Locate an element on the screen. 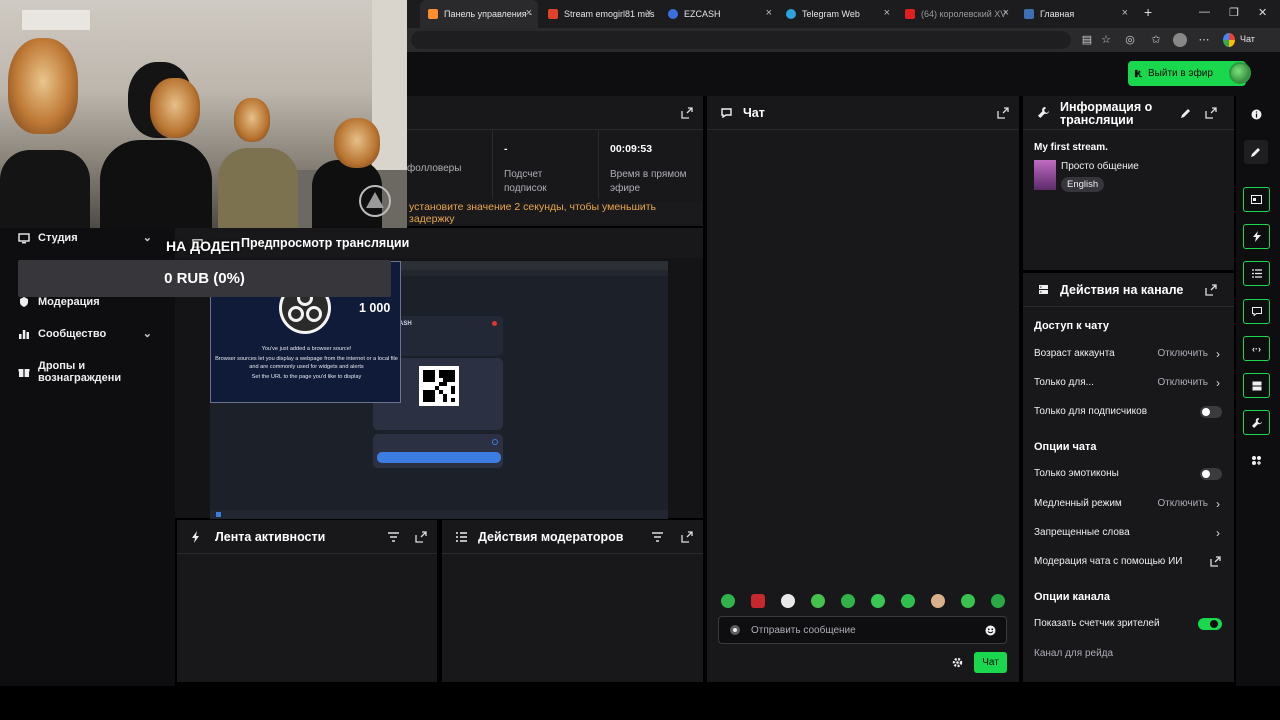  tab-ezcash: EZCASH × is located at coordinates (719, 14).